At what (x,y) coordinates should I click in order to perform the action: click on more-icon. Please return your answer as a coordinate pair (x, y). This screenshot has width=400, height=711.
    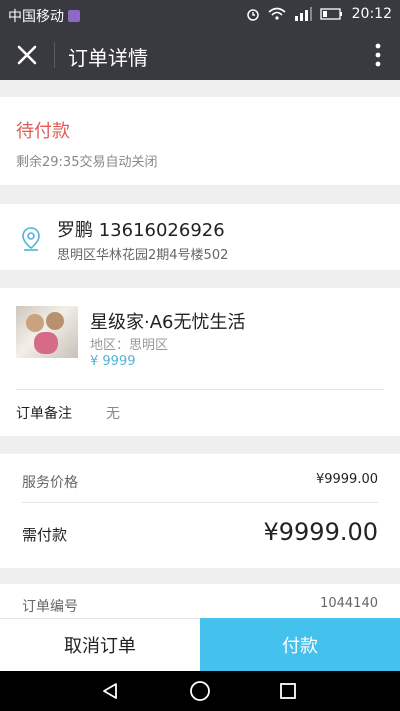
    Looking at the image, I should click on (378, 55).